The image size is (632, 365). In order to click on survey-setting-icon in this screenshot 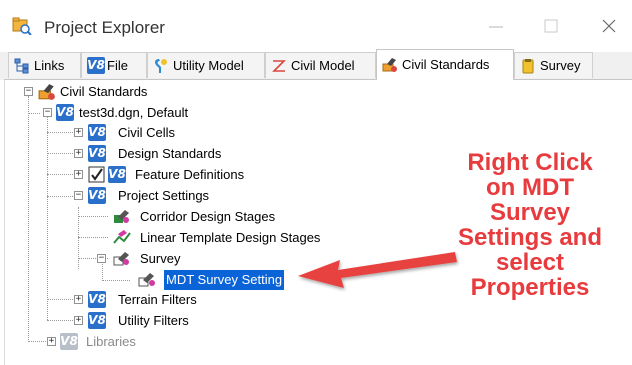, I will do `click(146, 280)`.